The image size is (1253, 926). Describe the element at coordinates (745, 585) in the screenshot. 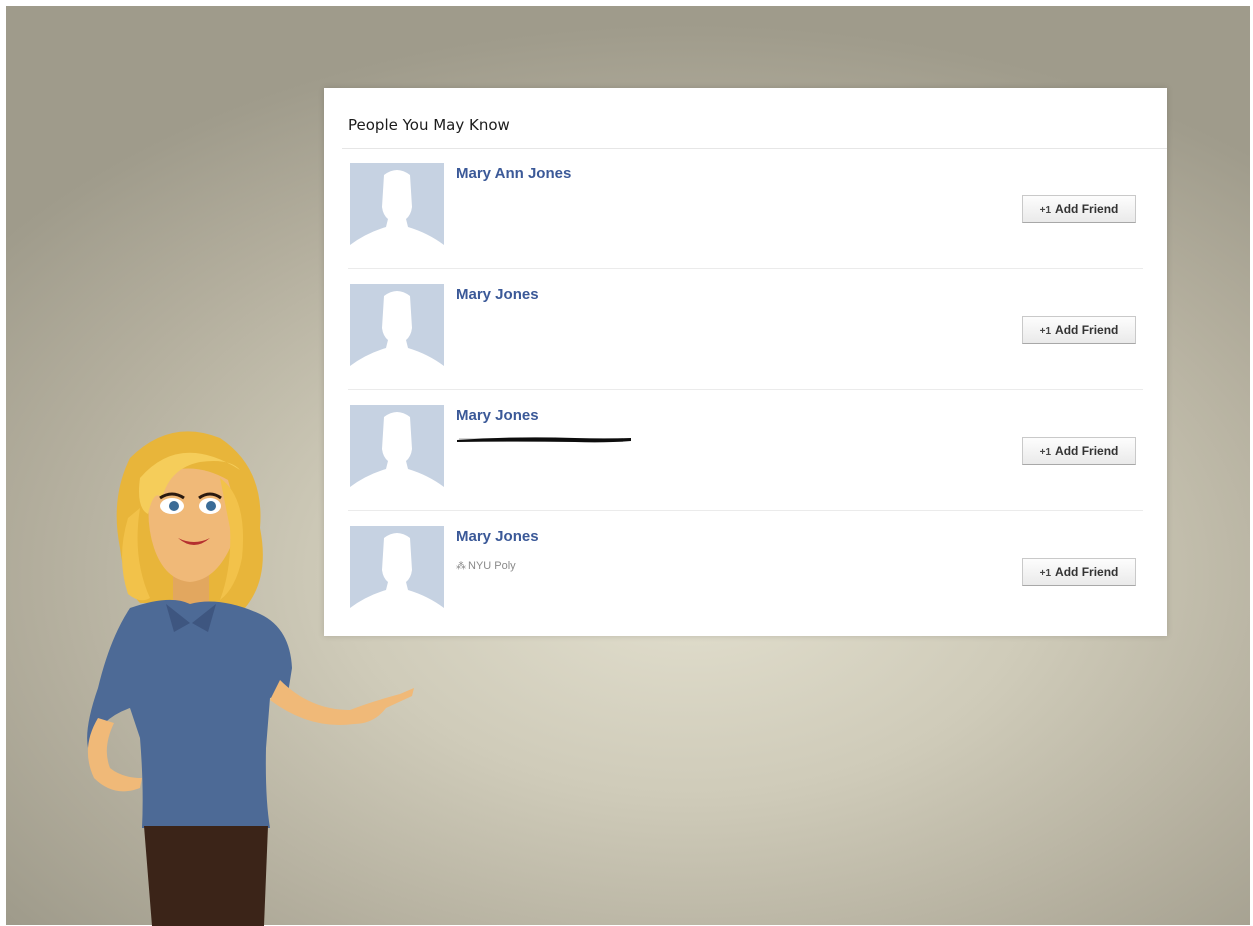

I see `suggestion-row: Mary Jones ⁂ NYU Poly +1 Add Friend` at that location.